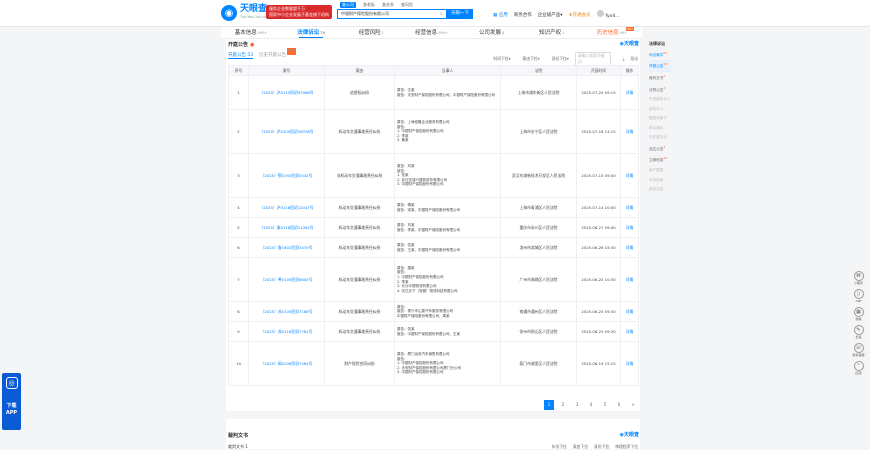 The height and width of the screenshot is (450, 870). I want to click on logo-subtext: TianYanCha.com, so click(254, 17).